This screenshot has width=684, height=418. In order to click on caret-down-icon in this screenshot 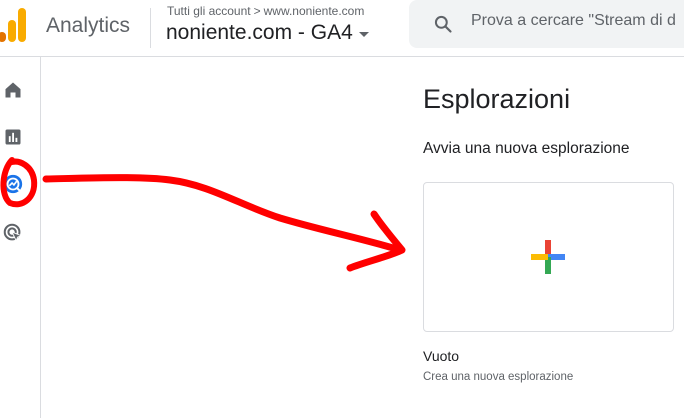, I will do `click(363, 34)`.